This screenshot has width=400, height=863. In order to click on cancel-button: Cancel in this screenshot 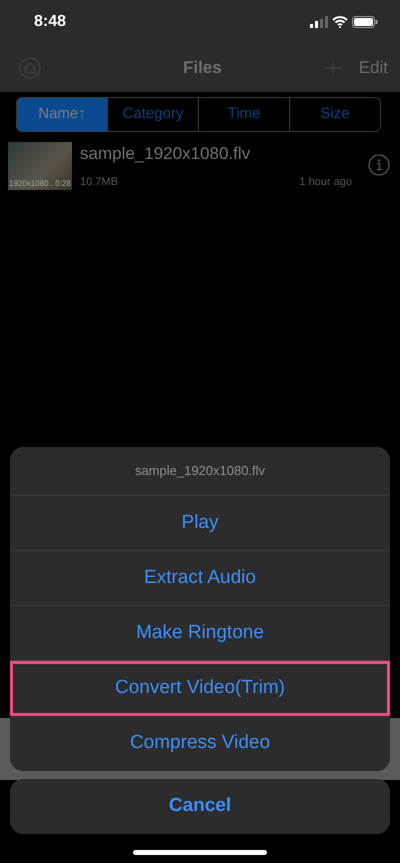, I will do `click(200, 806)`.